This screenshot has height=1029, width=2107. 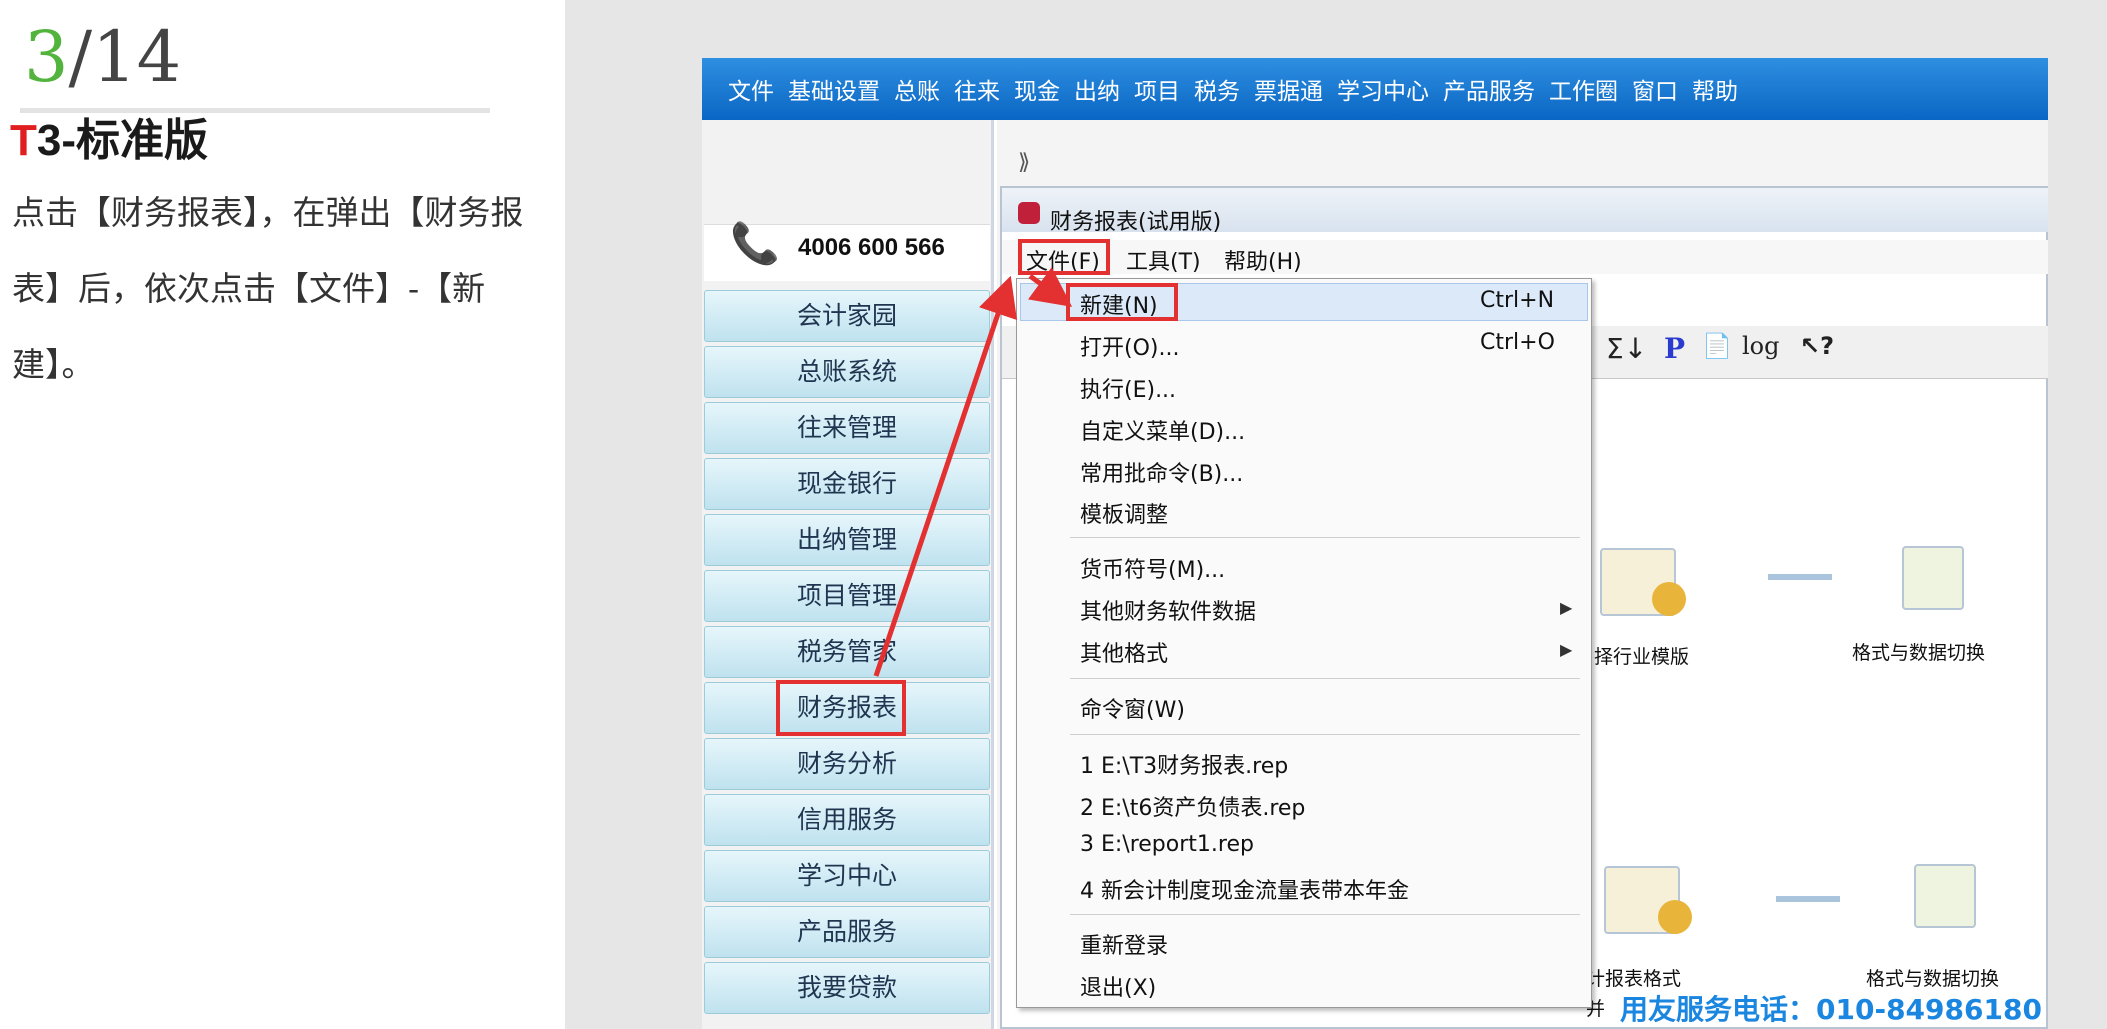 I want to click on arrow-to-file-menu, so click(x=945, y=476).